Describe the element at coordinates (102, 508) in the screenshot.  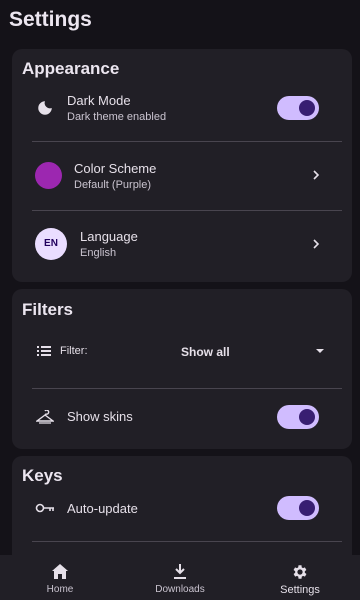
I see `auto-update-label: Auto-update` at that location.